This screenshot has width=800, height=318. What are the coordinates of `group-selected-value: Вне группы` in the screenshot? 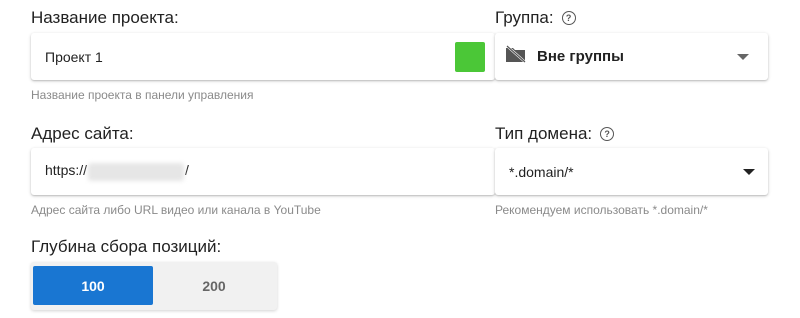 It's located at (580, 56).